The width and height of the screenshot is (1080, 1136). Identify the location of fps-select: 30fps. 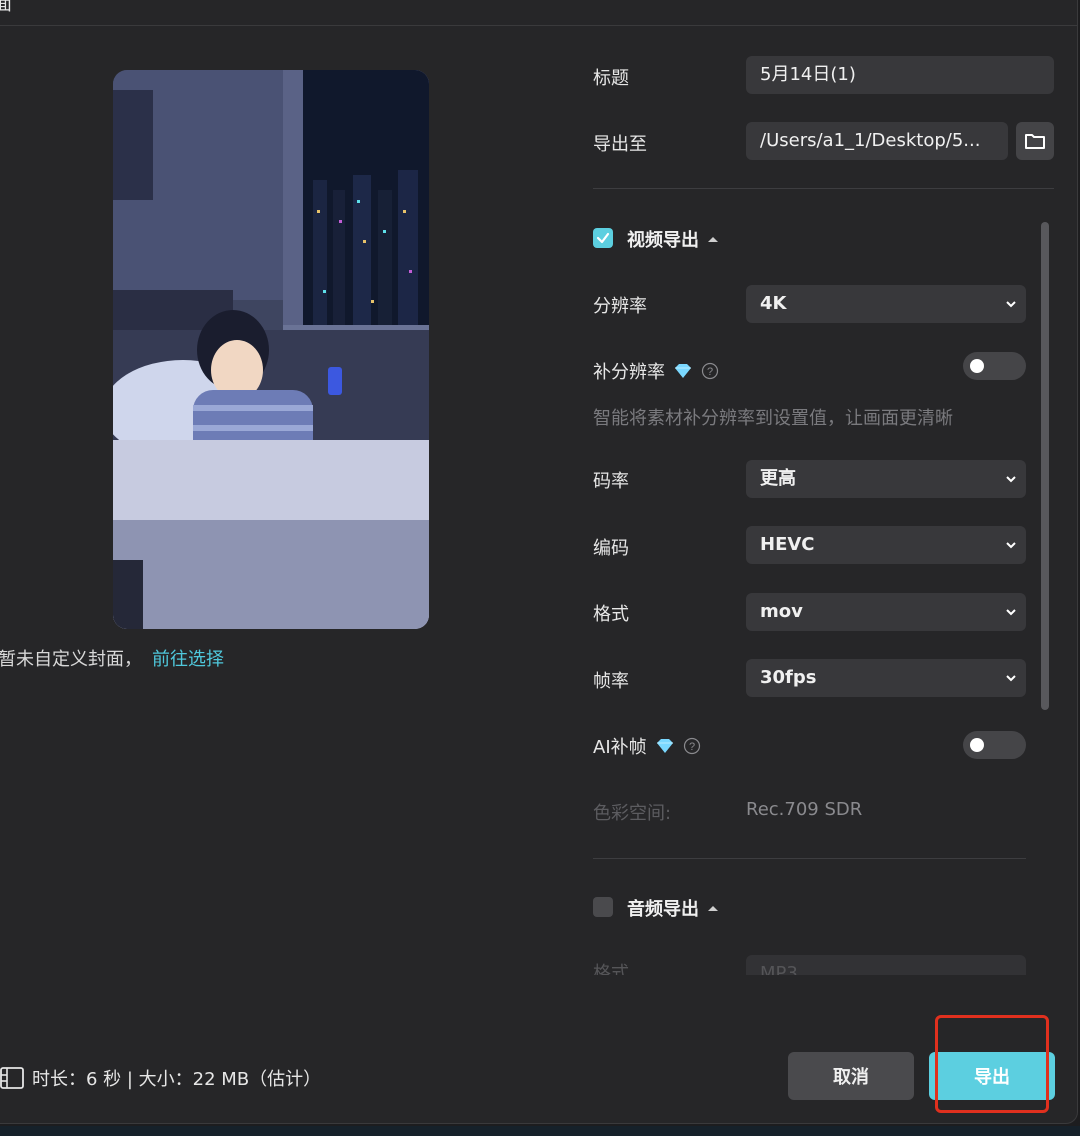
(886, 678).